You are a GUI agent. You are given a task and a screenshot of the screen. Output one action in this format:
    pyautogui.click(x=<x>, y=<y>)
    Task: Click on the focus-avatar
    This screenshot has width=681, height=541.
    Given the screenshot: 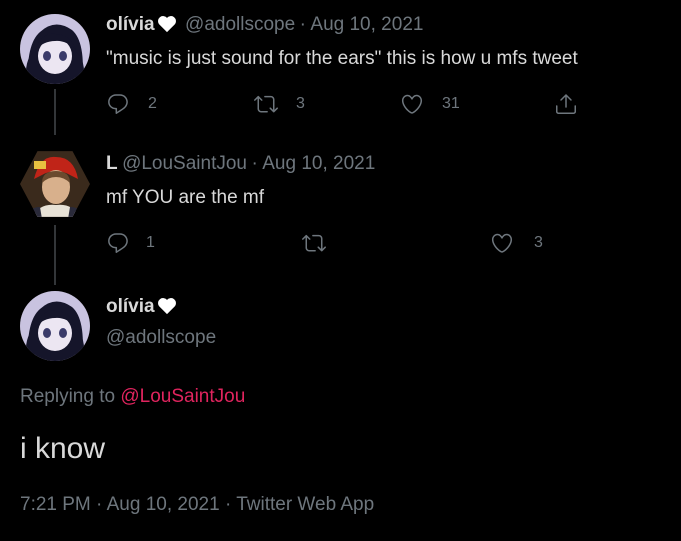 What is the action you would take?
    pyautogui.click(x=55, y=326)
    